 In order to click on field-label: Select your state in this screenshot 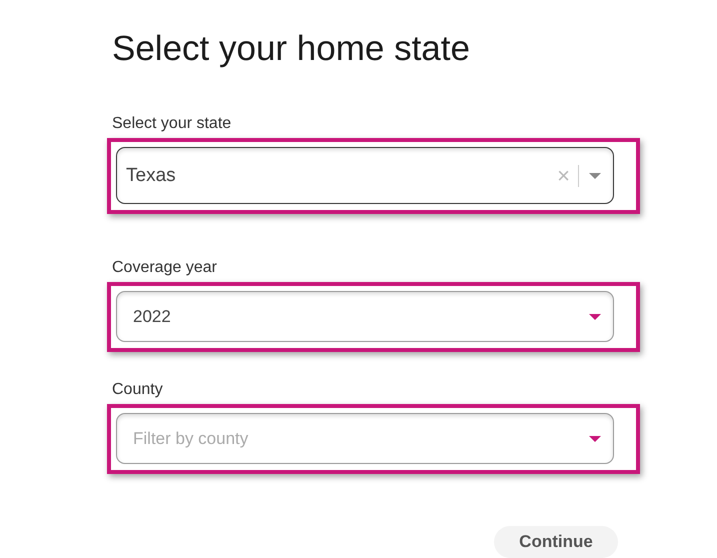, I will do `click(172, 124)`.